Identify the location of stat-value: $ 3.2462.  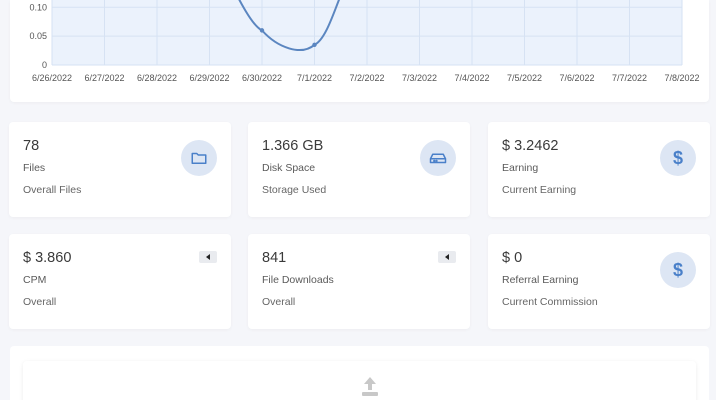
(530, 146).